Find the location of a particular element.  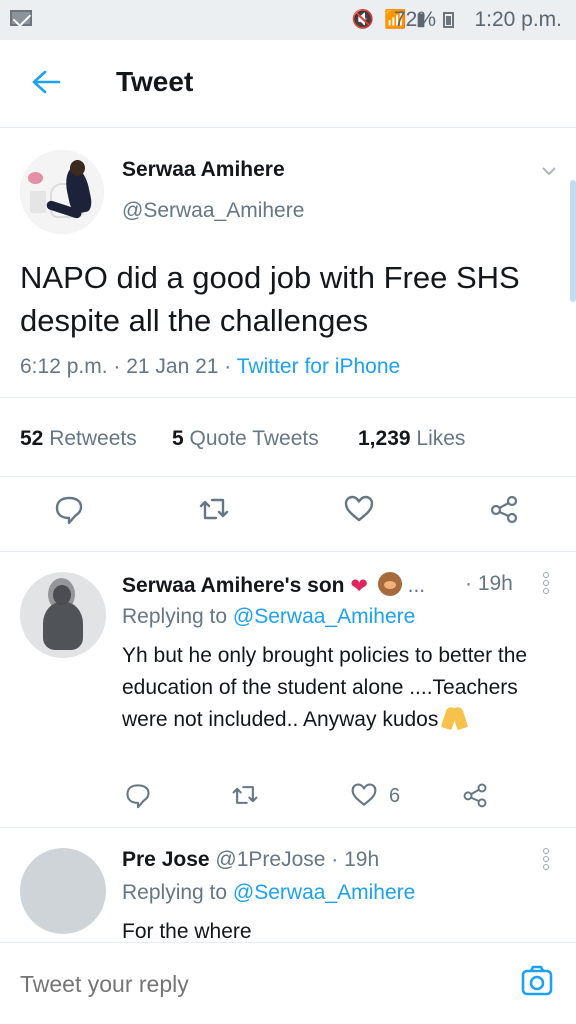

reply-author-name: Pre Jose @1PreJose · 19h is located at coordinates (250, 860).